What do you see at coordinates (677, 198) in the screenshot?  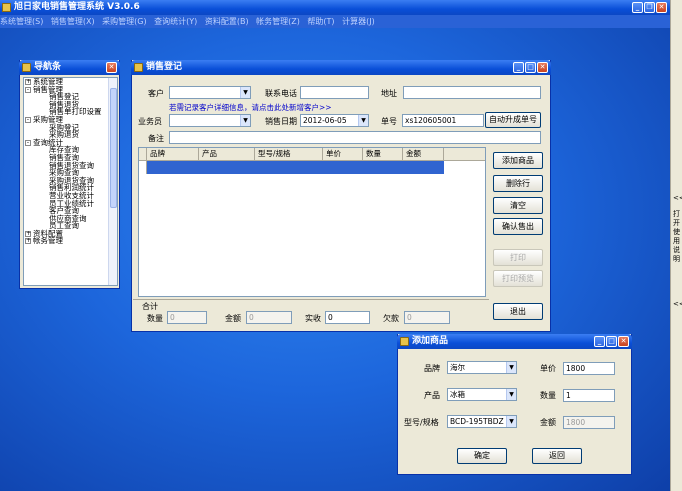 I see `collapse-chevron-icon: <<` at bounding box center [677, 198].